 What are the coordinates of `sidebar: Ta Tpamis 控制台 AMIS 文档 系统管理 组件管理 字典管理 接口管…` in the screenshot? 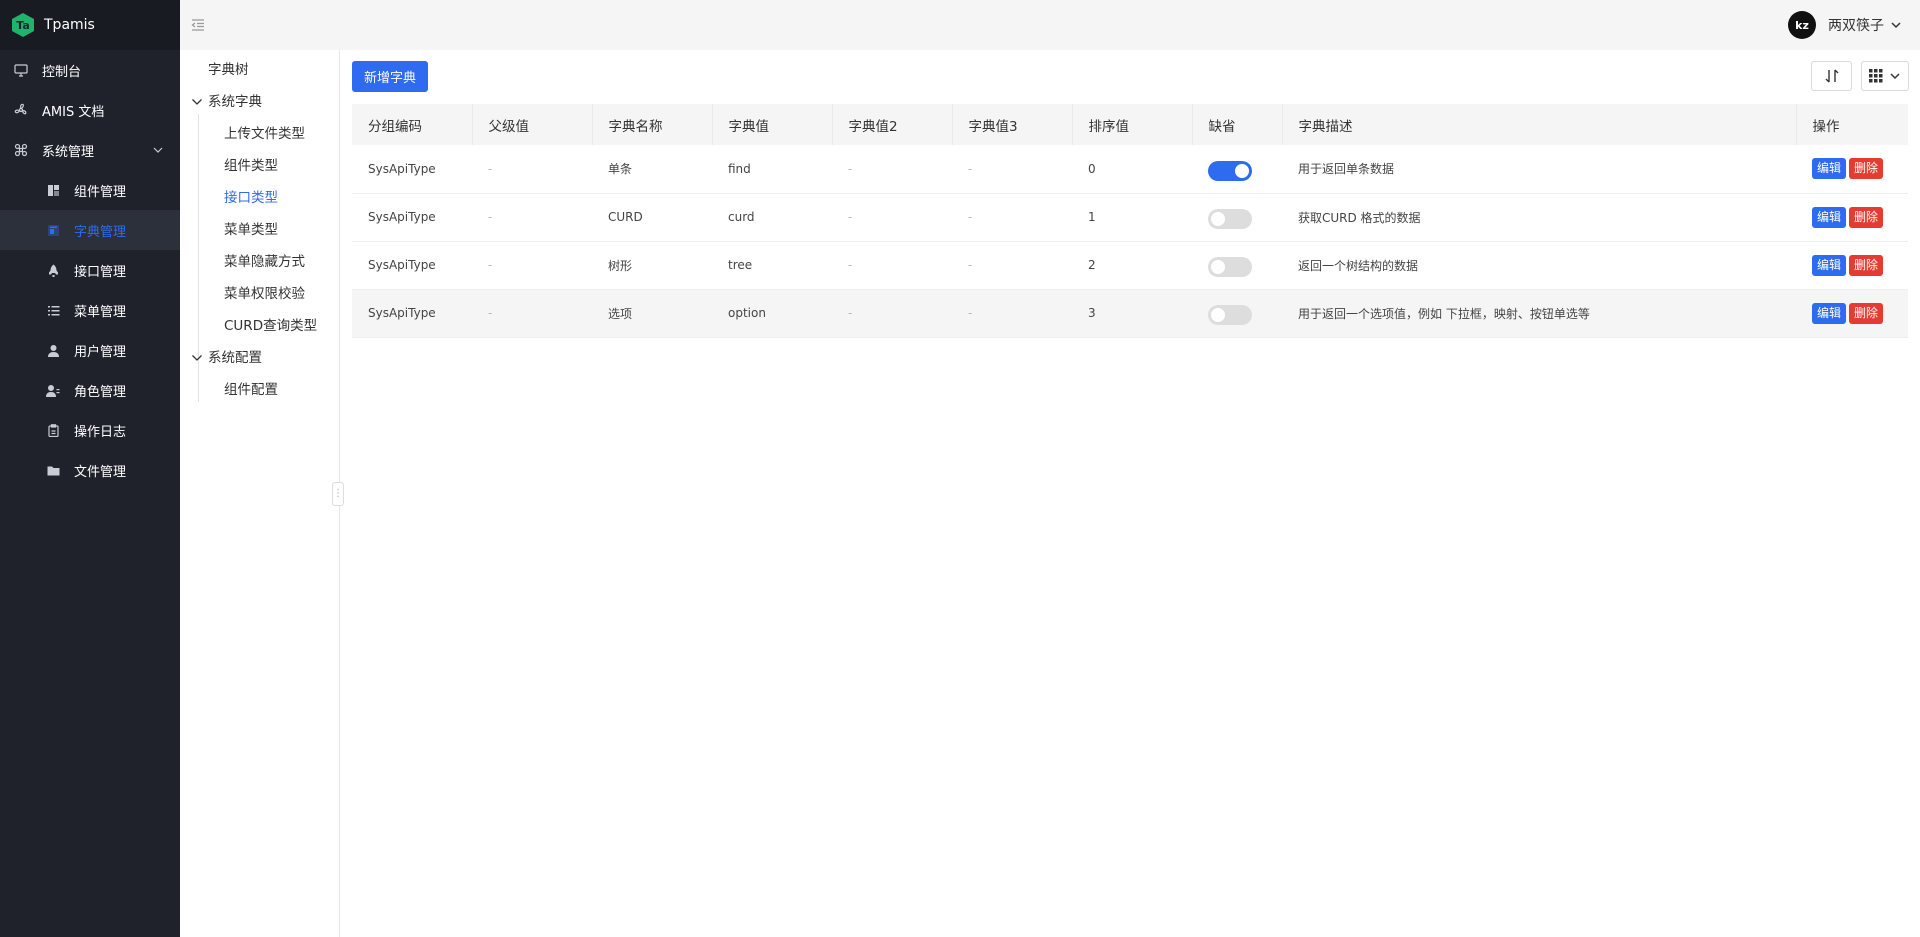 It's located at (90, 468).